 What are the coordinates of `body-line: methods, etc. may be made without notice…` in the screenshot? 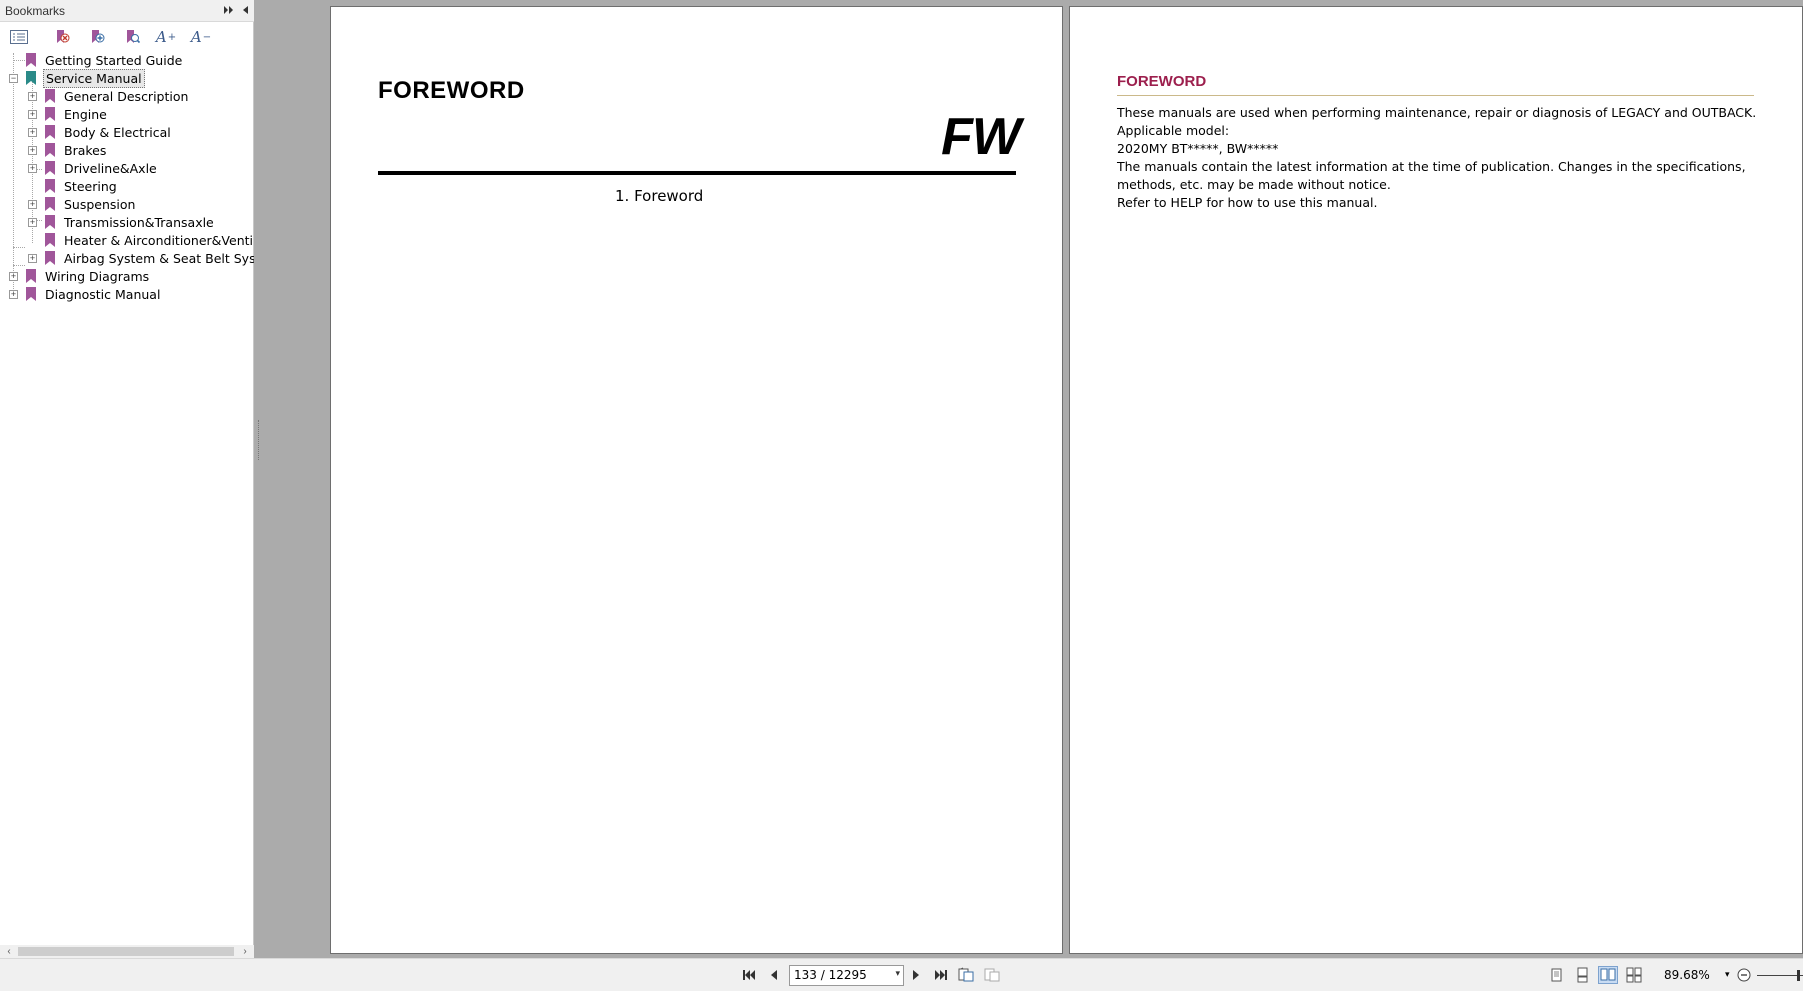 It's located at (1254, 184).